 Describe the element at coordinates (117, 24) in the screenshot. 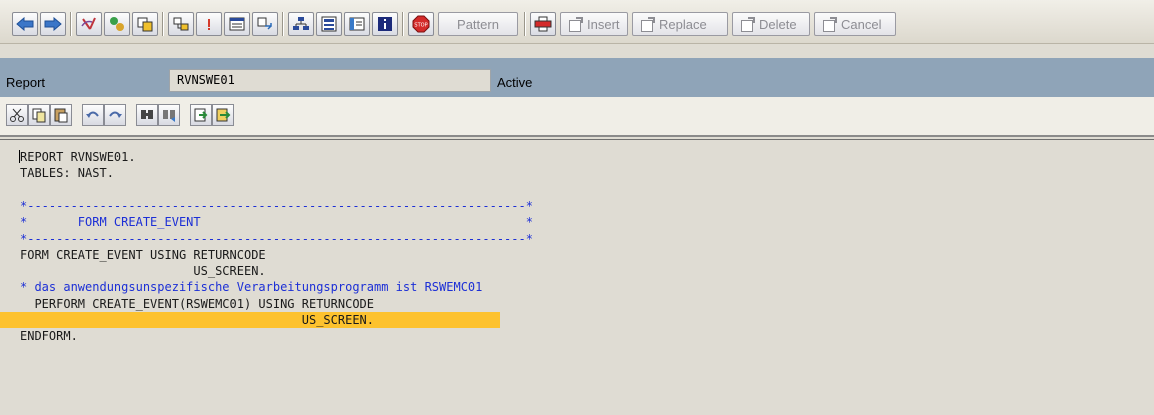

I see `activate-icon` at that location.